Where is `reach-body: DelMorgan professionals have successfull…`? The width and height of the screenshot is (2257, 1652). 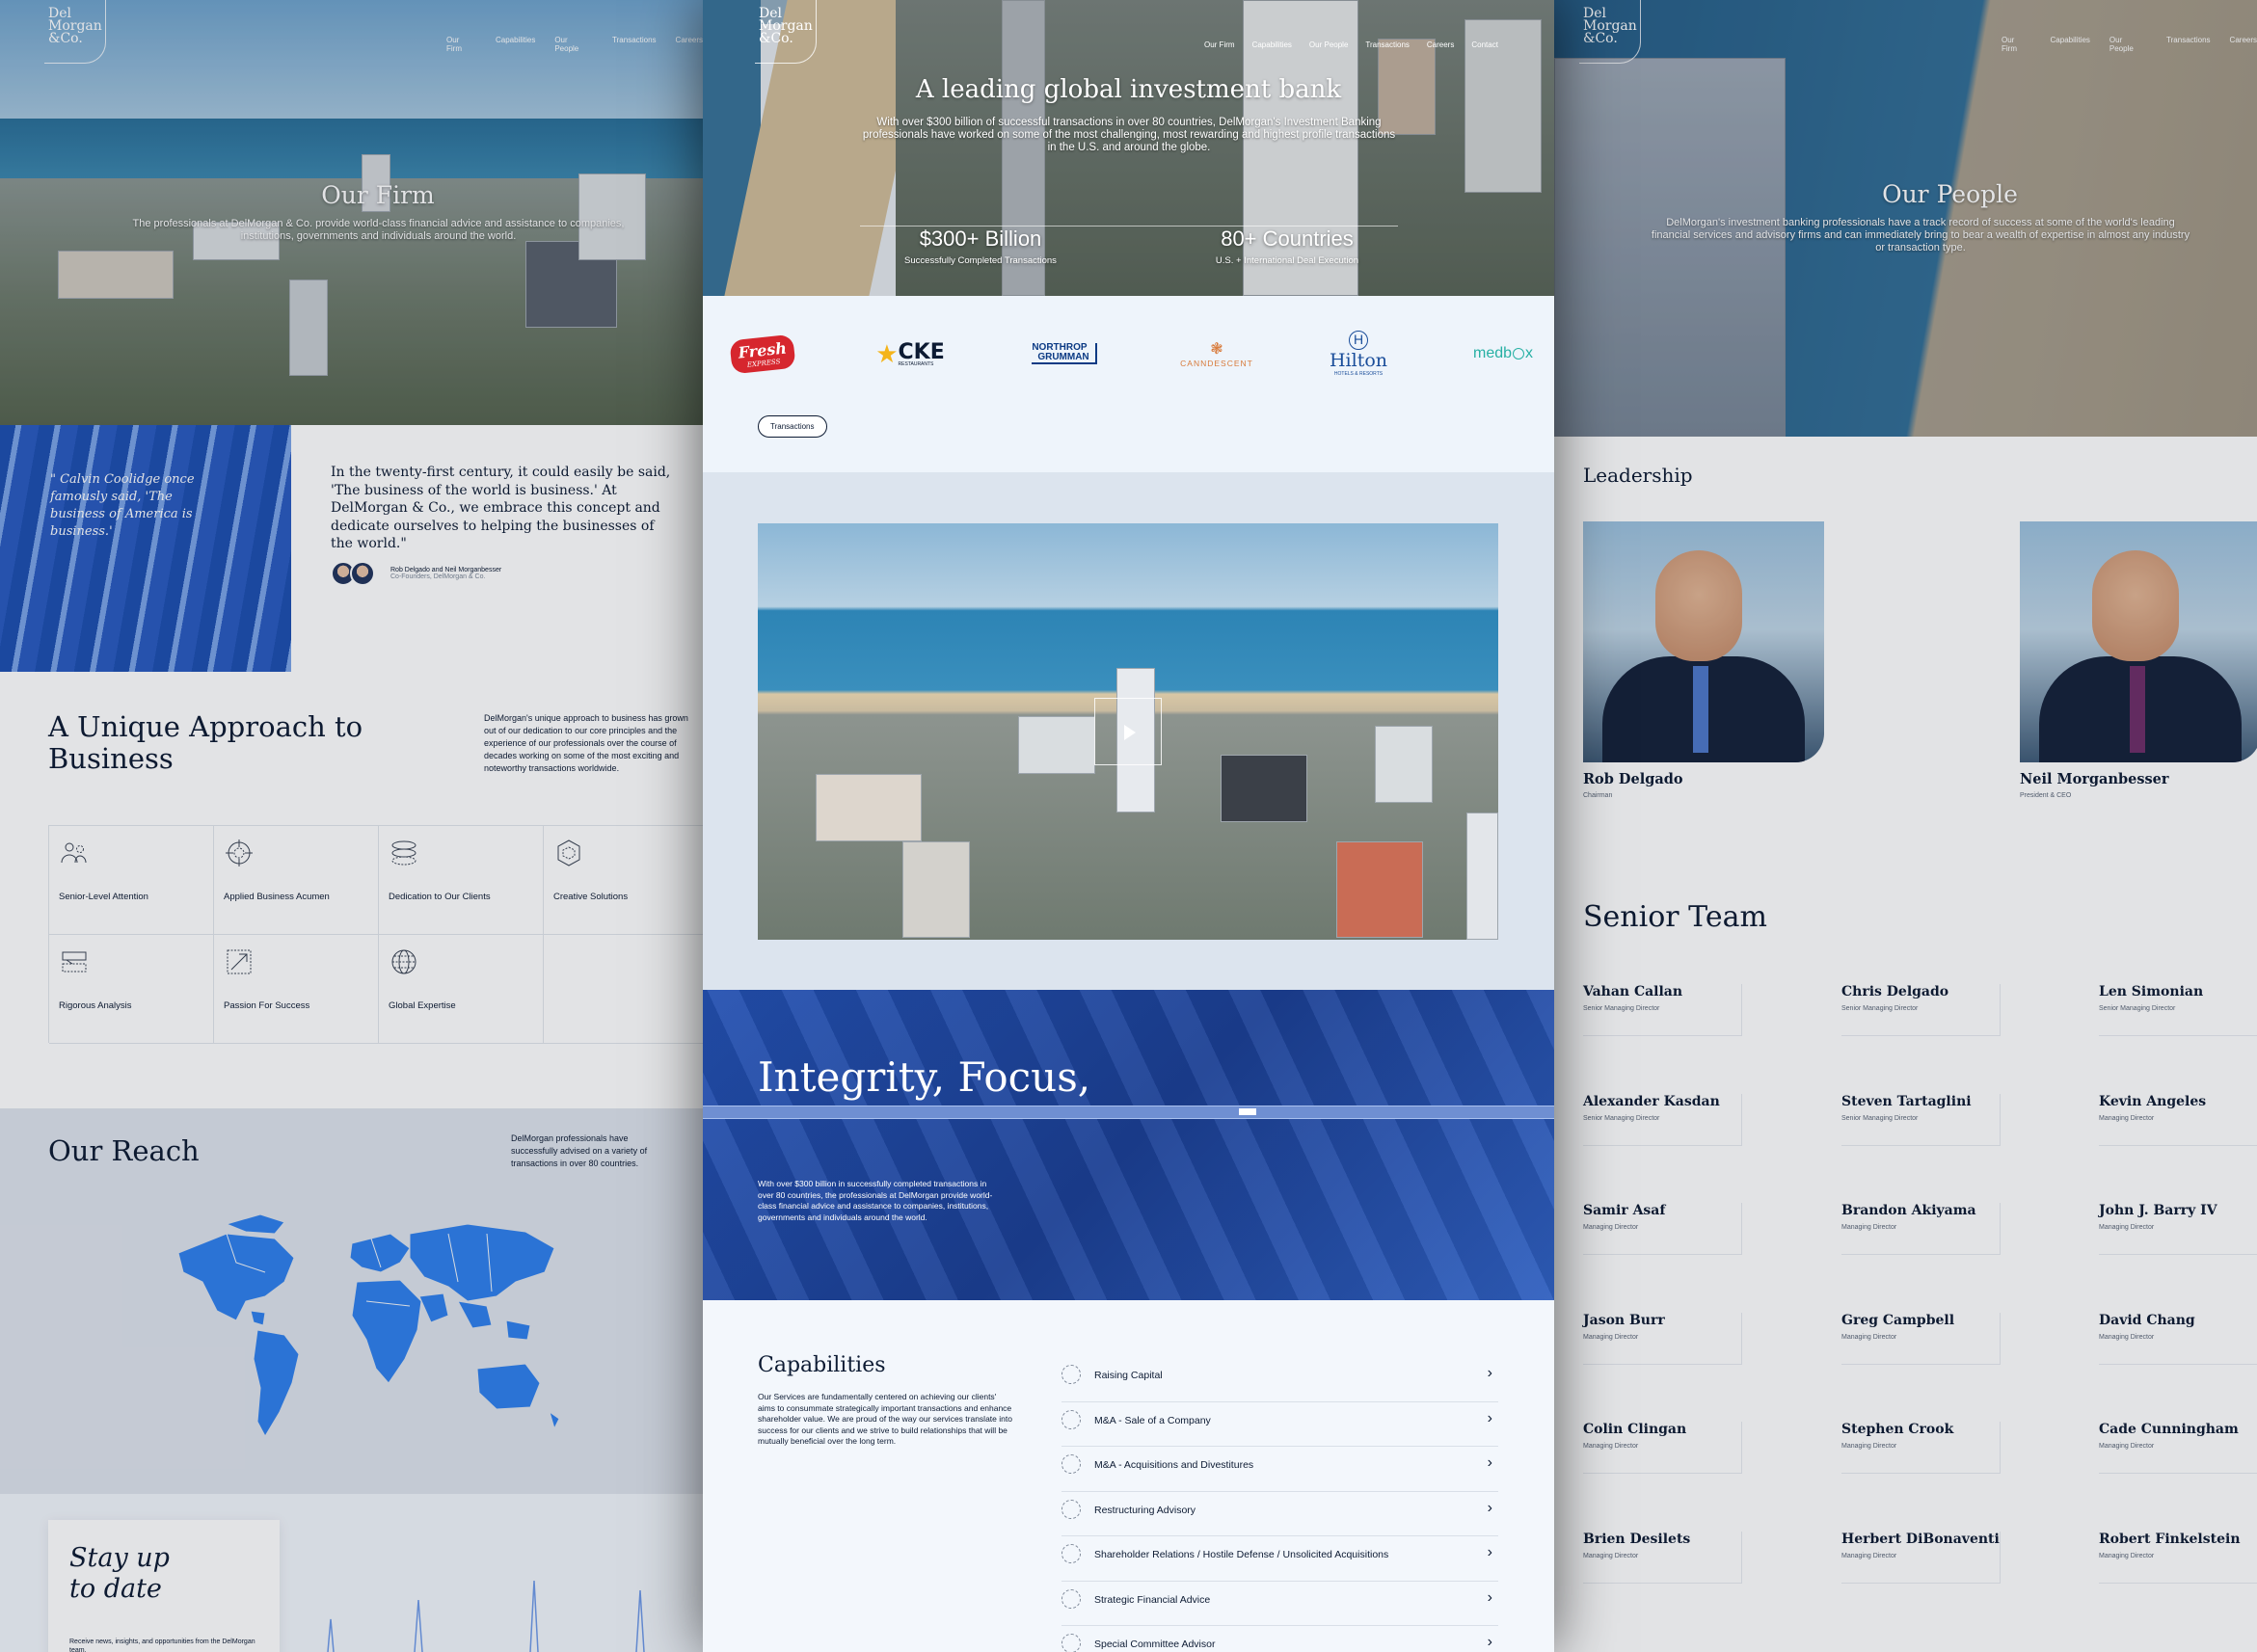
reach-body: DelMorgan professionals have successfull… is located at coordinates (579, 1151).